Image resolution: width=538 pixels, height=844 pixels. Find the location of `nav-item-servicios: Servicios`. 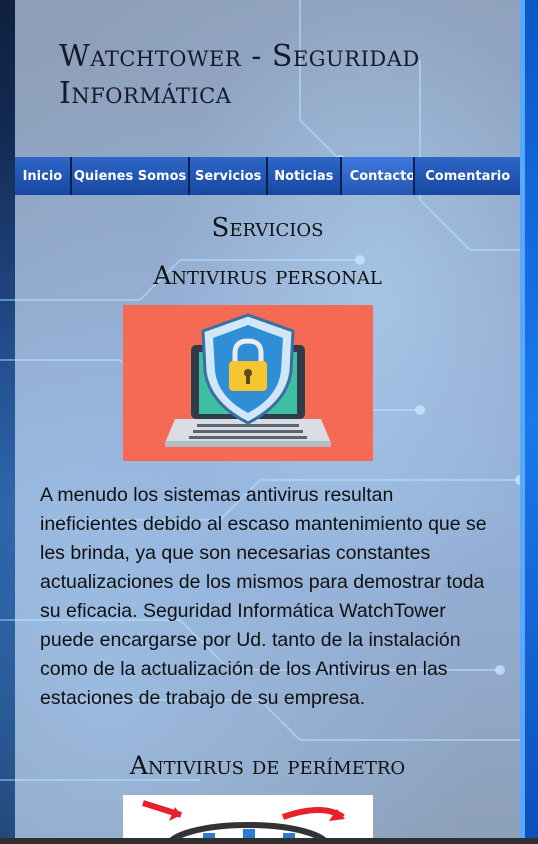

nav-item-servicios: Servicios is located at coordinates (229, 176).